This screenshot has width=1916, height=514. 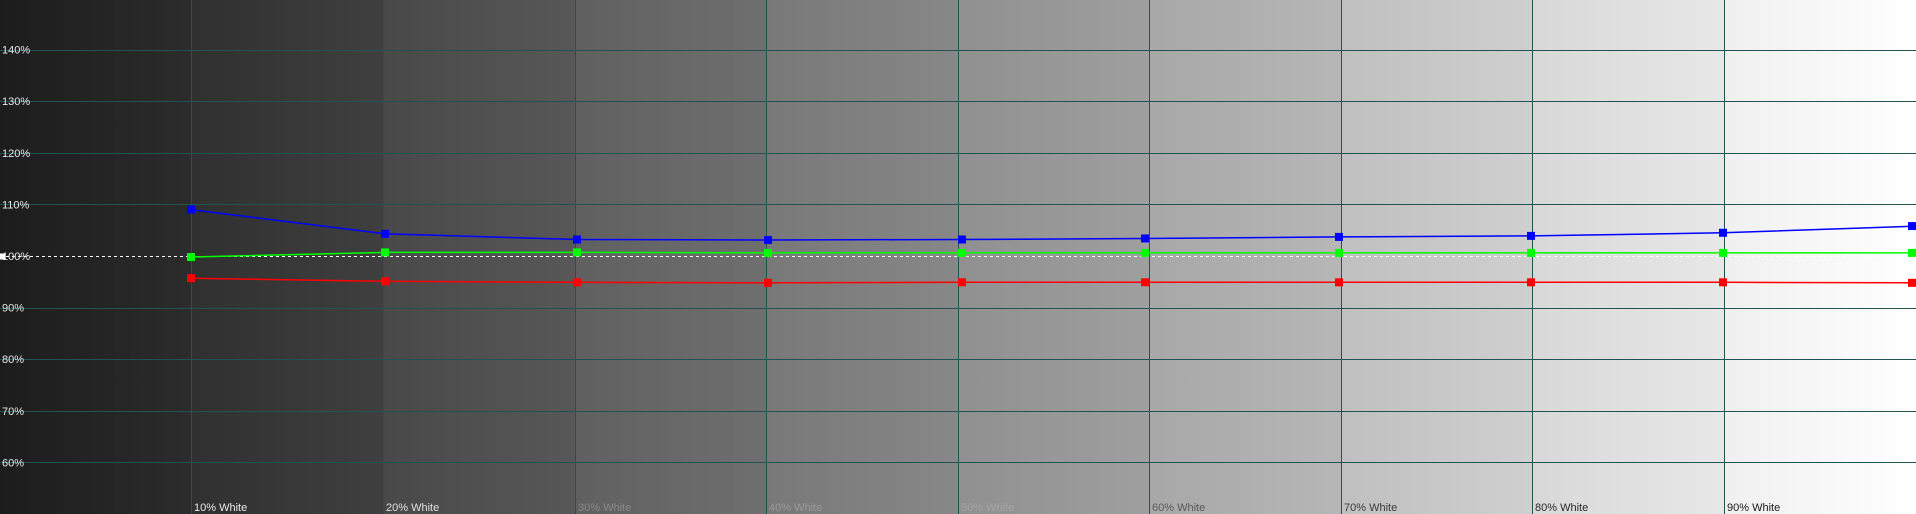 What do you see at coordinates (220, 508) in the screenshot?
I see `x-tick-label: 10% White` at bounding box center [220, 508].